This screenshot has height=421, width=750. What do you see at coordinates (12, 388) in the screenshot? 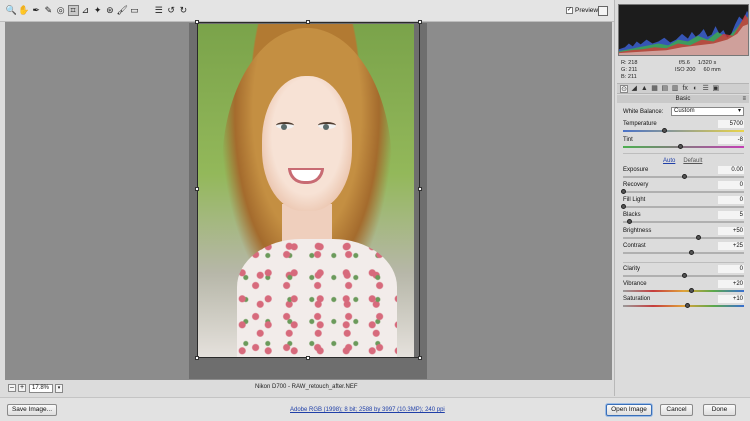
I see `zoom-out-button: –` at bounding box center [12, 388].